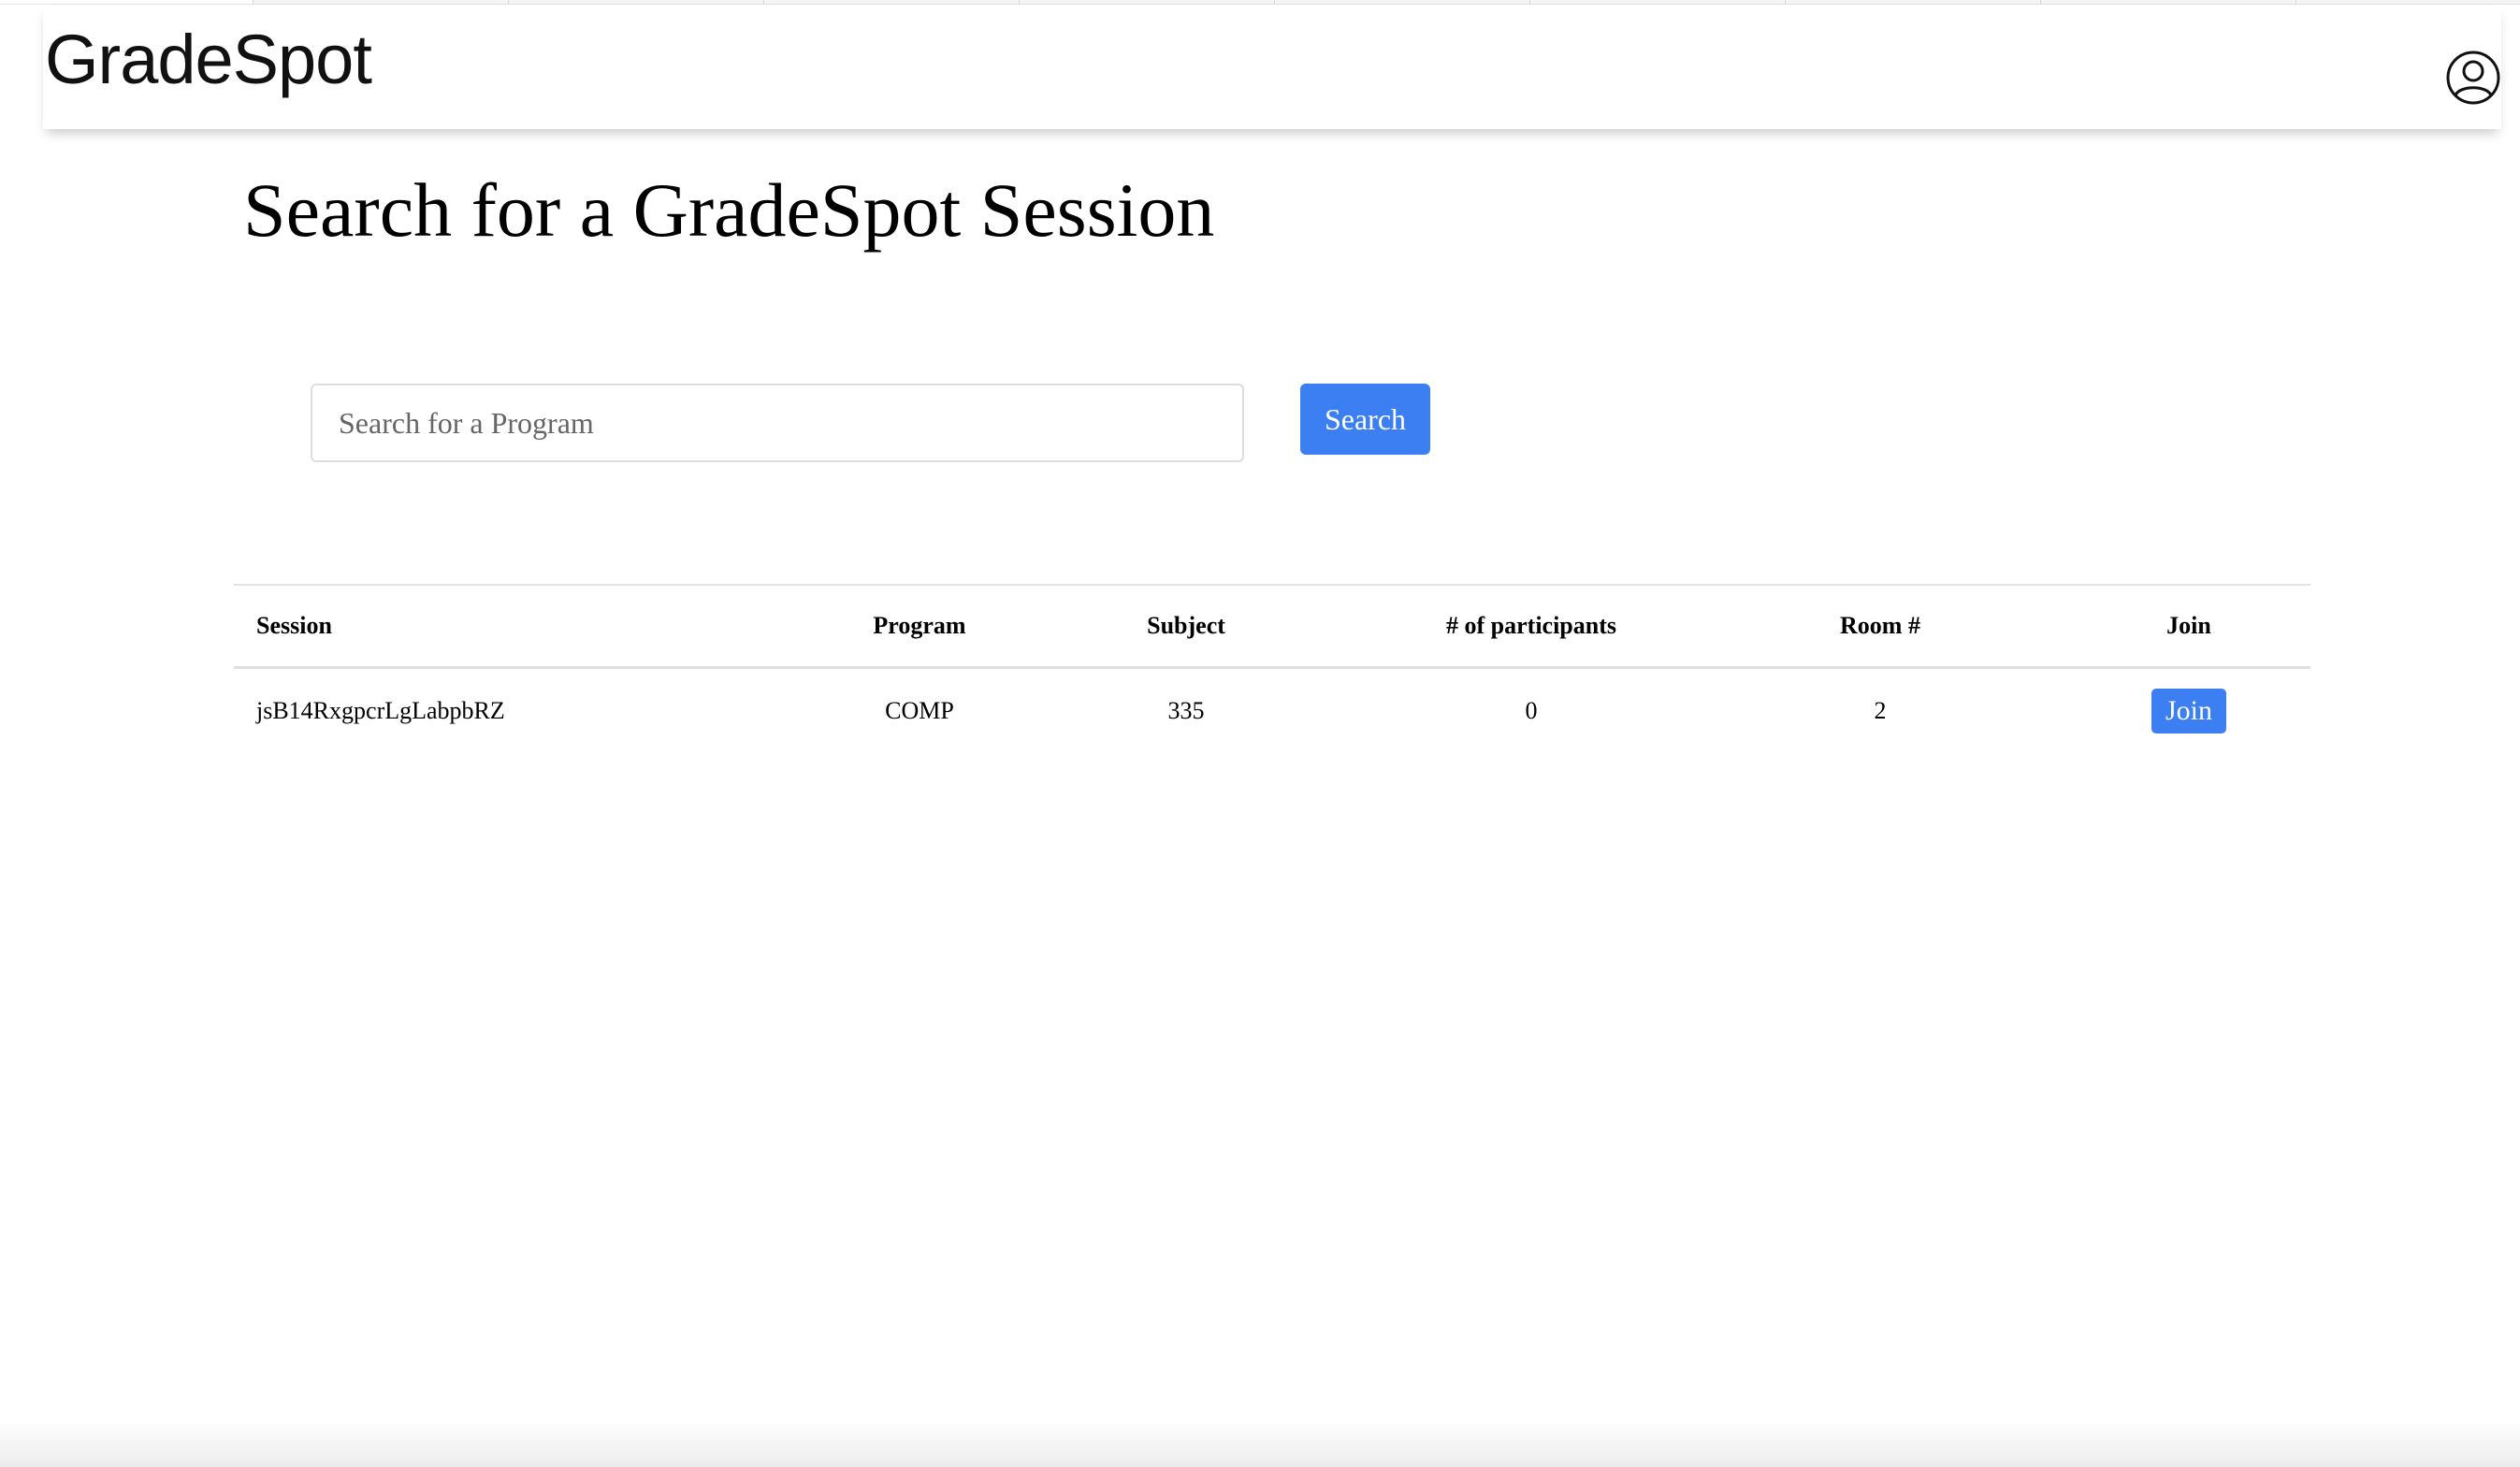 Image resolution: width=2520 pixels, height=1467 pixels. I want to click on page-title: Search for a GradeSpot Session, so click(729, 210).